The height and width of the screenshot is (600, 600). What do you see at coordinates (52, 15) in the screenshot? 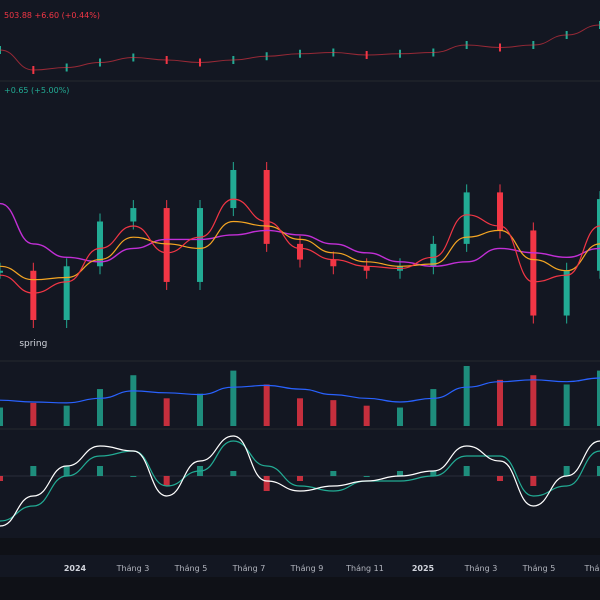
I see `top-price-change: 503.88 +6.60 (+0.44%)` at bounding box center [52, 15].